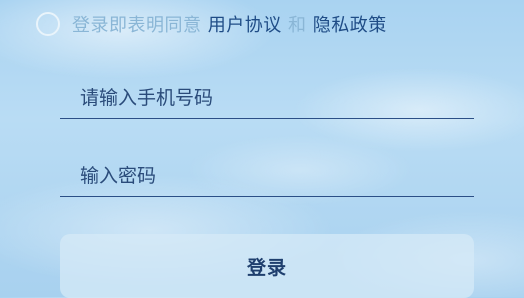  I want to click on phone-field, so click(267, 98).